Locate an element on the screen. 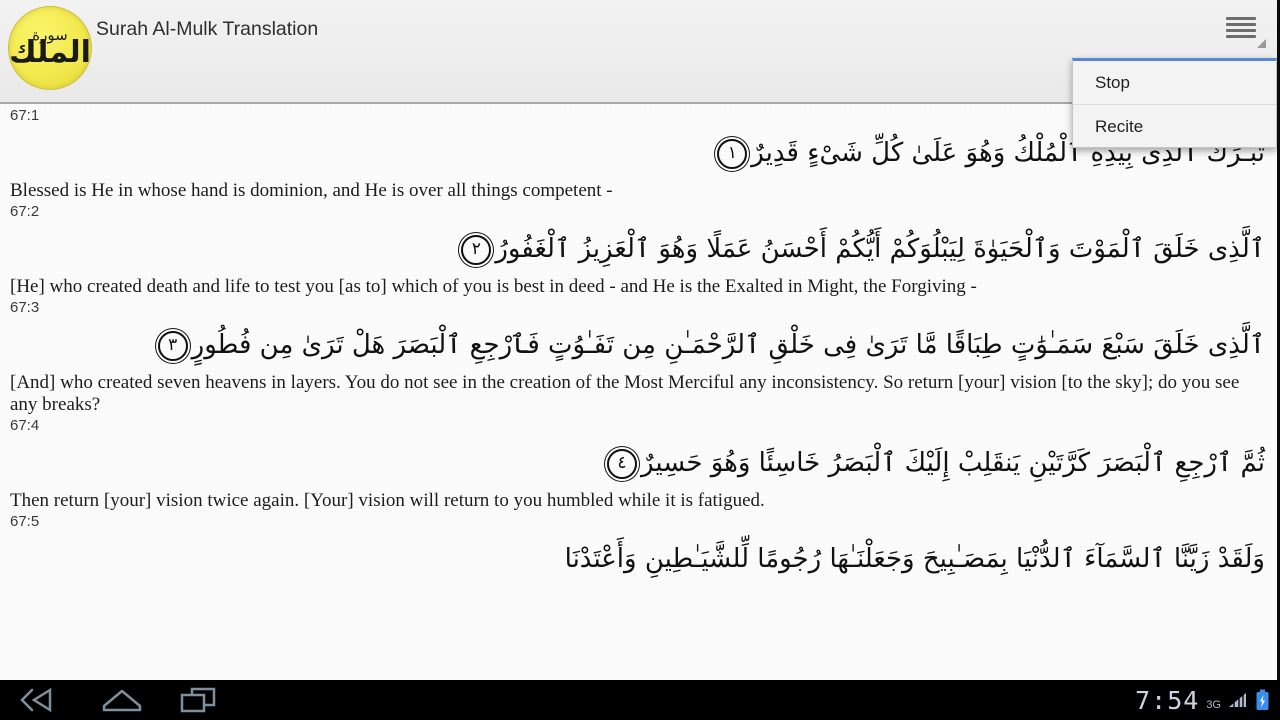 The height and width of the screenshot is (720, 1280). ayah-marker: ٢ is located at coordinates (476, 249).